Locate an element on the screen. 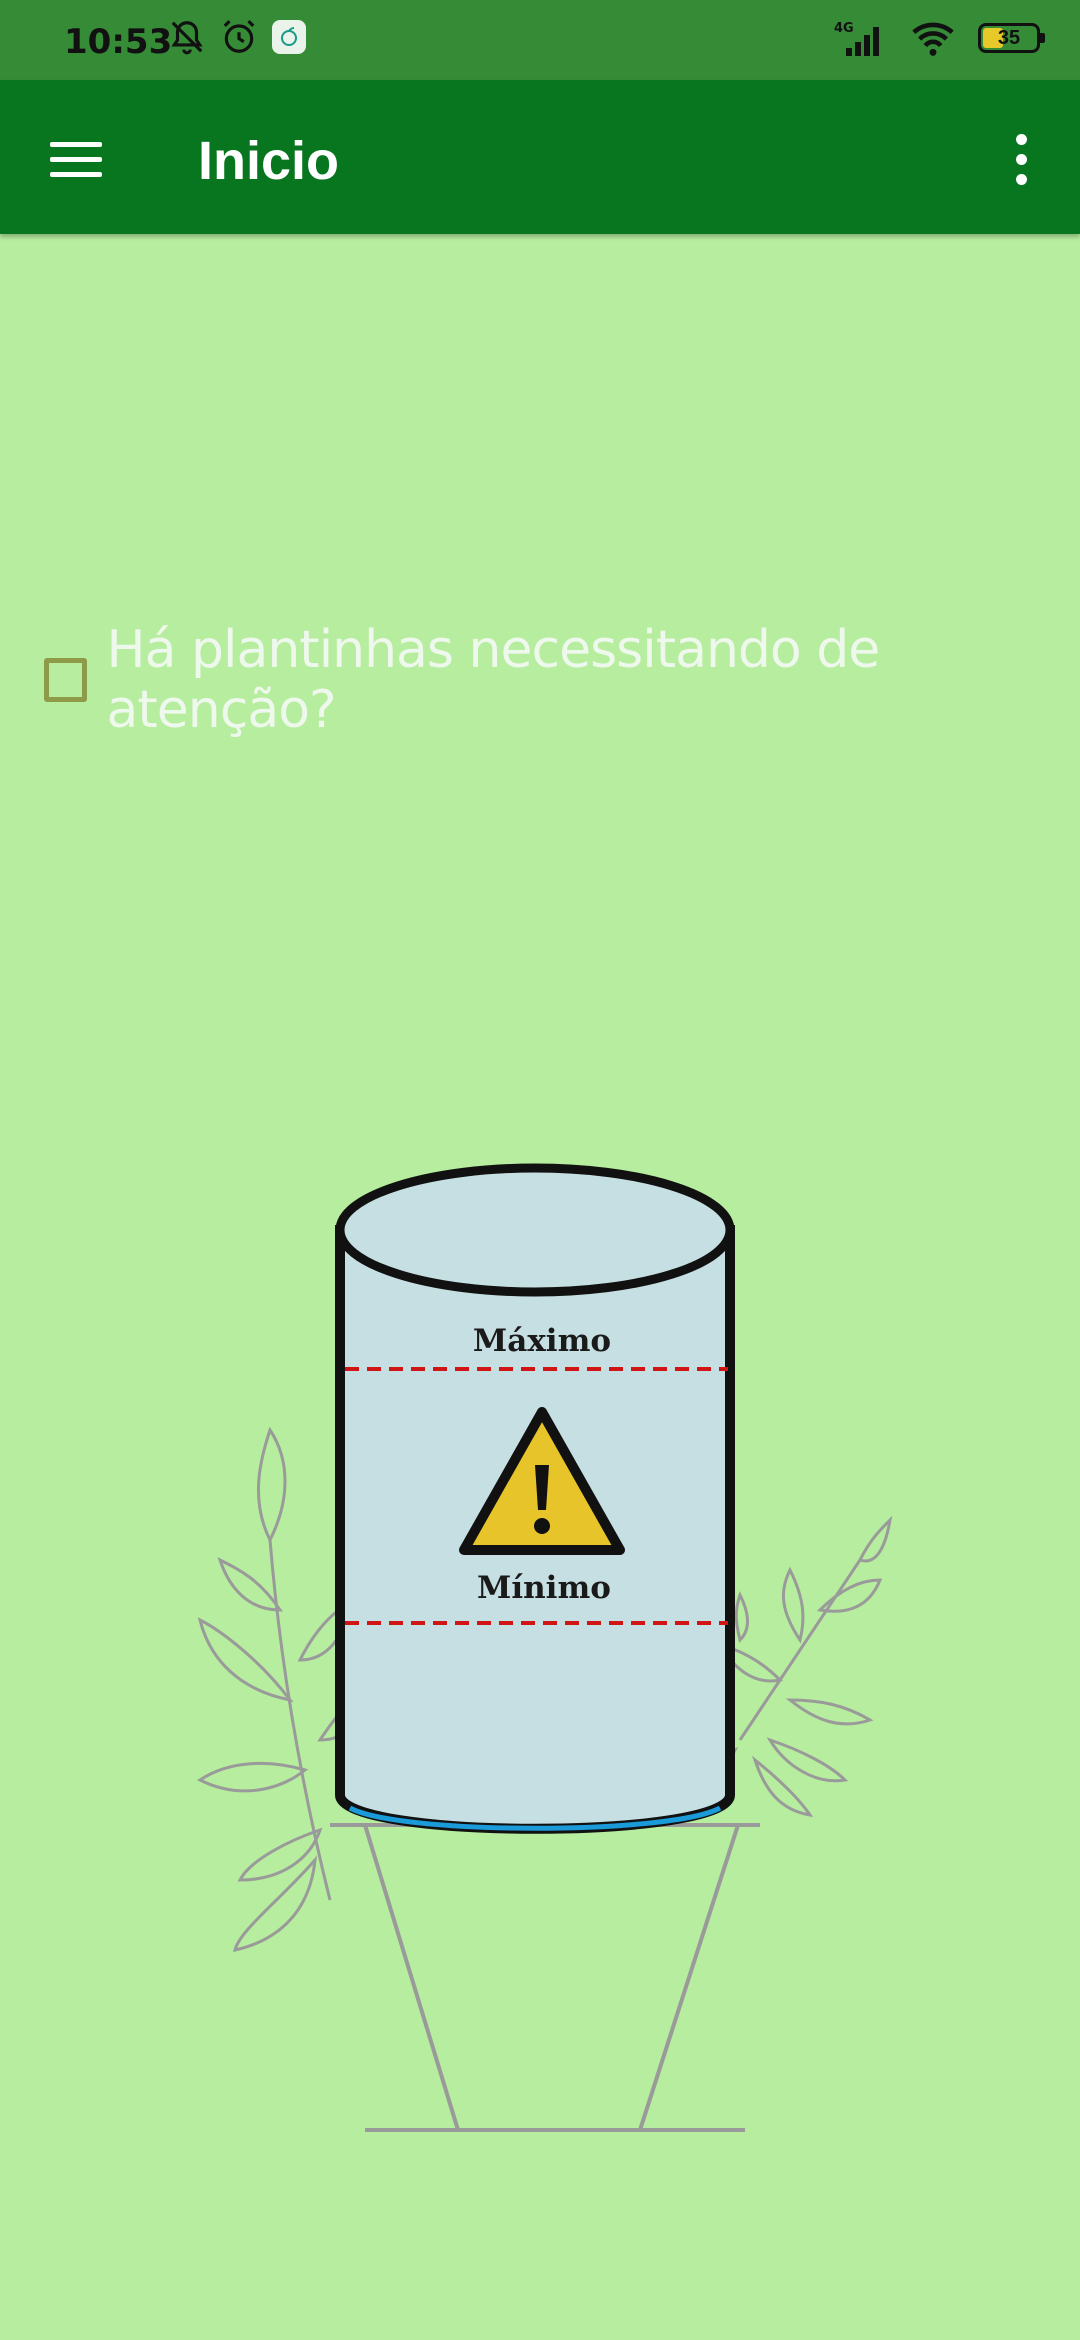 Image resolution: width=1080 pixels, height=2340 pixels. min-level-label: Mínimo is located at coordinates (544, 1588).